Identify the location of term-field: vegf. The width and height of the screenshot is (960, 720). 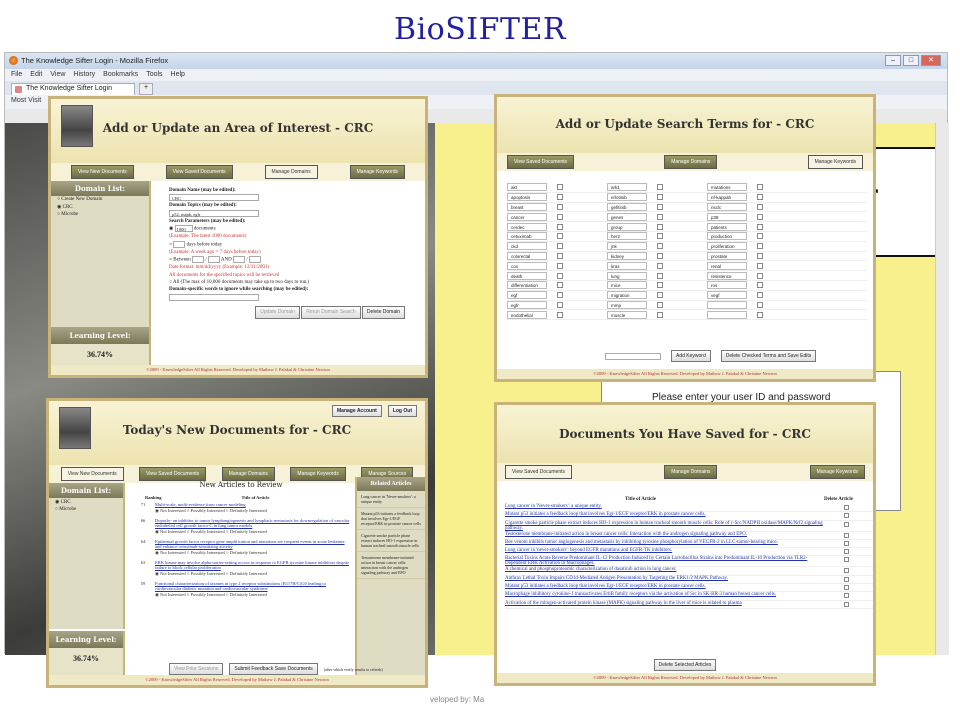
(727, 295).